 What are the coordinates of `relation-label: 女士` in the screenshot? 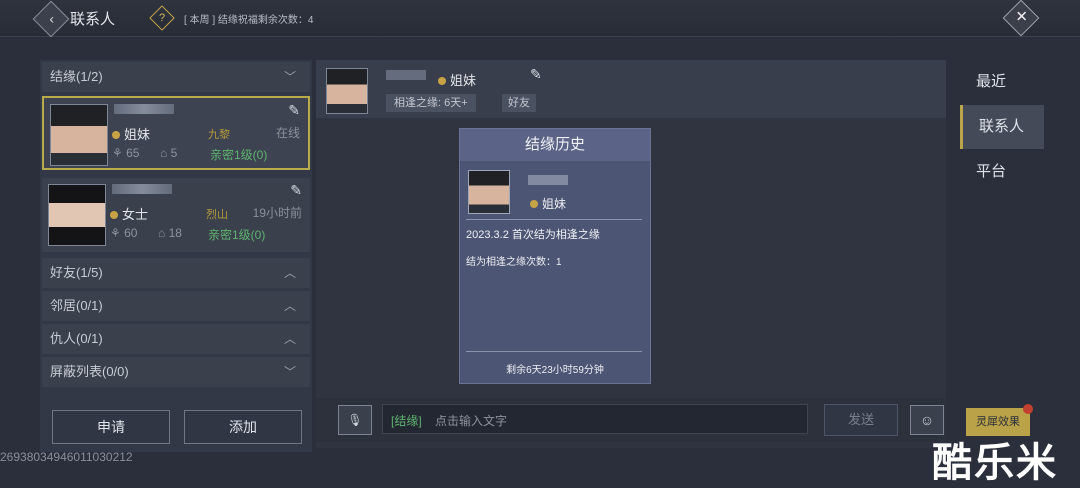 It's located at (129, 213).